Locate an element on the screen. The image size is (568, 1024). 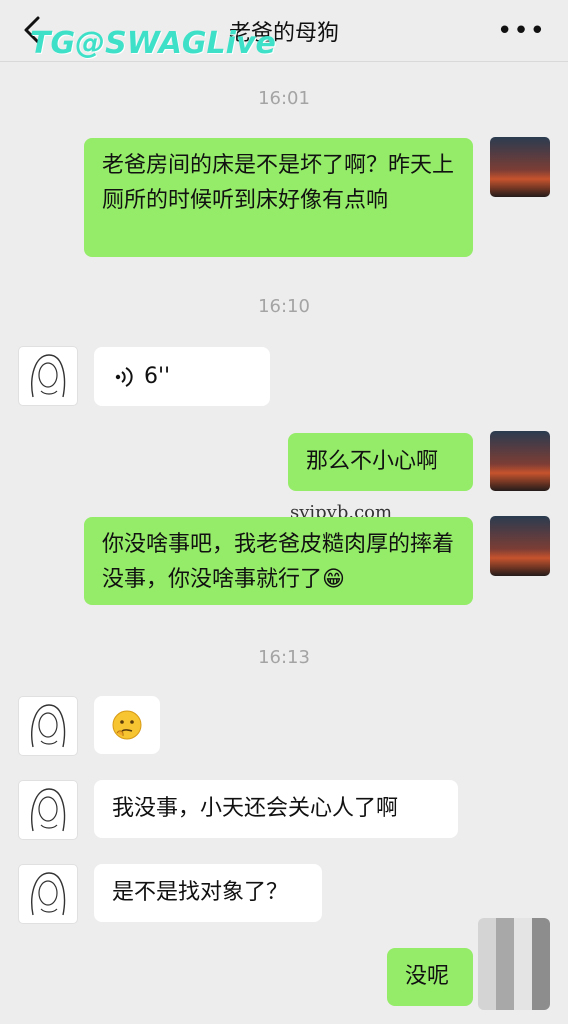
message-bubble-received: 我没事，小天还会关心人了啊 is located at coordinates (276, 809).